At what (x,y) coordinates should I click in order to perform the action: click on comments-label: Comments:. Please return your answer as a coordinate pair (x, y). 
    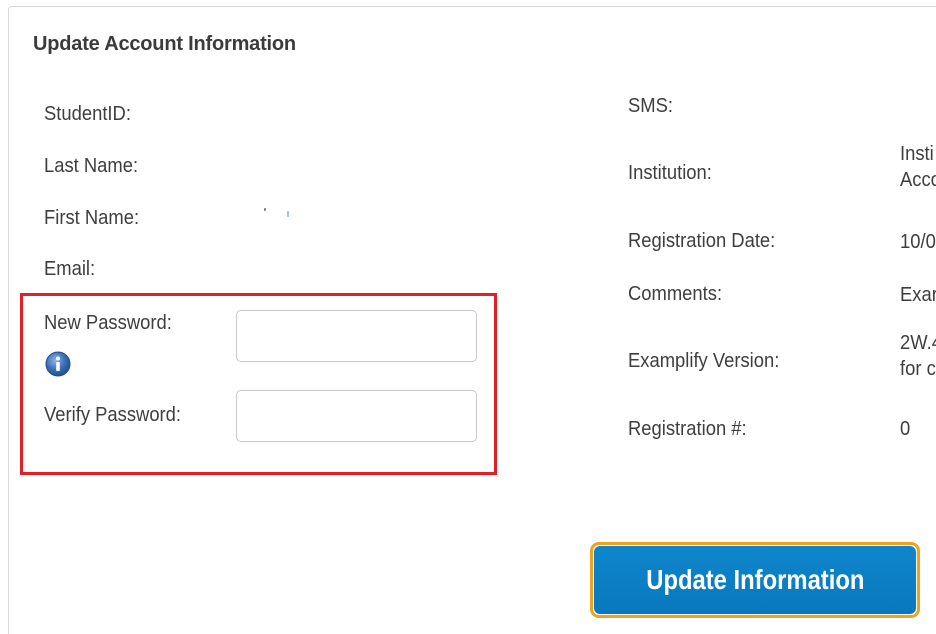
    Looking at the image, I should click on (675, 294).